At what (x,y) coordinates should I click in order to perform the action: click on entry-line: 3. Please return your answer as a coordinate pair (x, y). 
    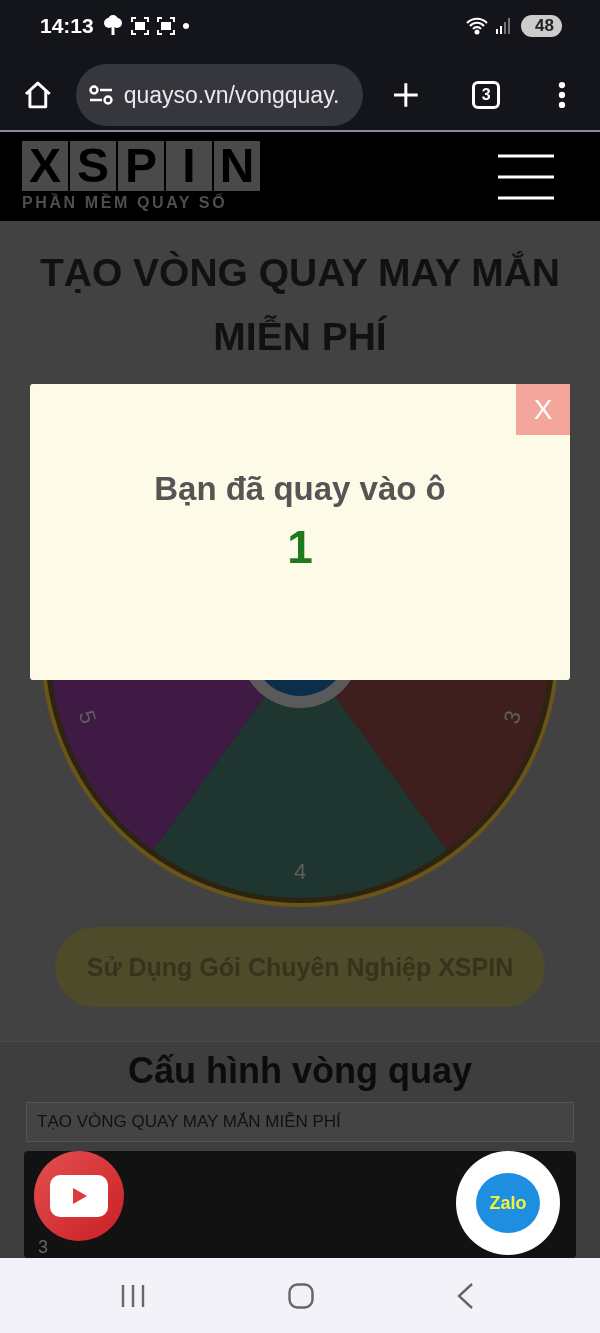
    Looking at the image, I should click on (43, 1247).